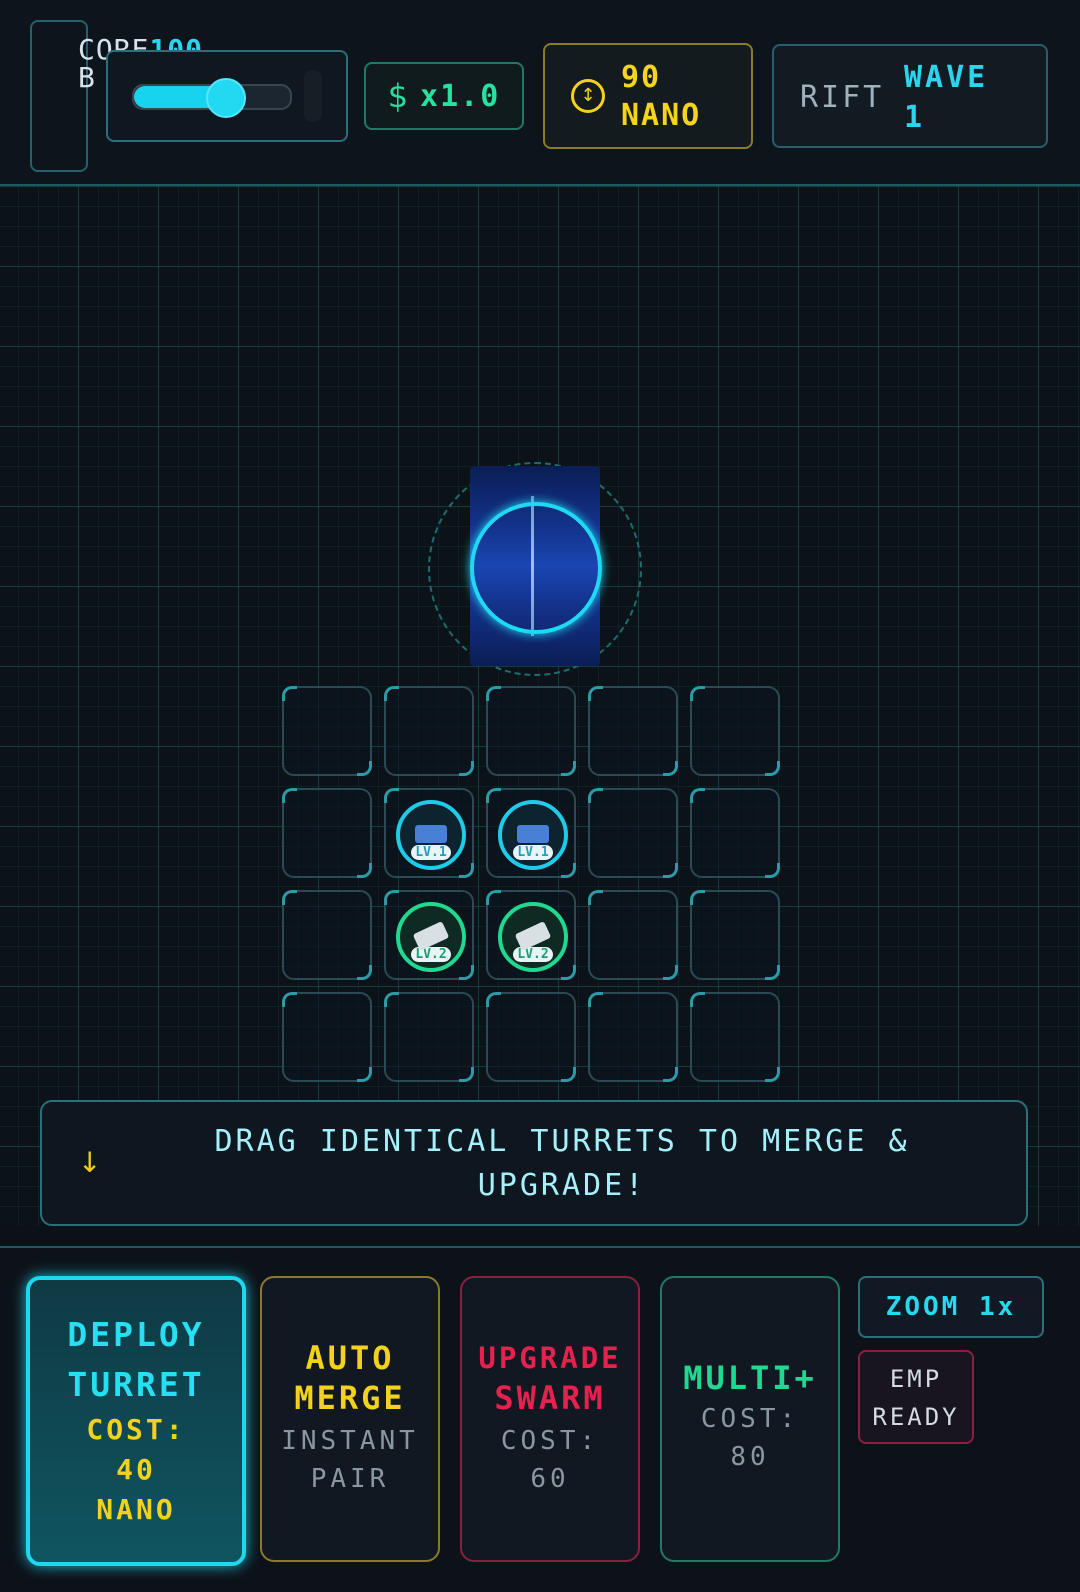  Describe the element at coordinates (350, 1419) in the screenshot. I see `auto-merge-button: AUTO MERGE INSTANT PAIR` at that location.